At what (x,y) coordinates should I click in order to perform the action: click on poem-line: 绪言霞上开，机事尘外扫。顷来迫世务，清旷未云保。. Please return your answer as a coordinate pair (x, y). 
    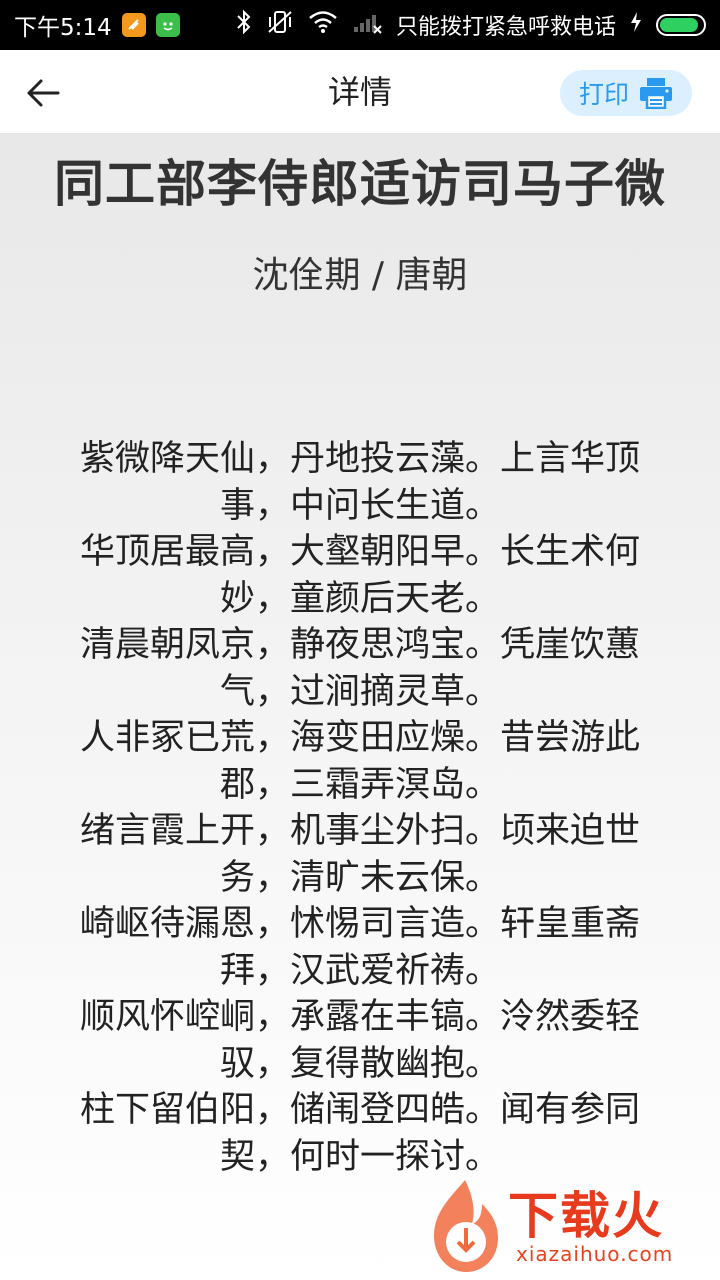
    Looking at the image, I should click on (359, 854).